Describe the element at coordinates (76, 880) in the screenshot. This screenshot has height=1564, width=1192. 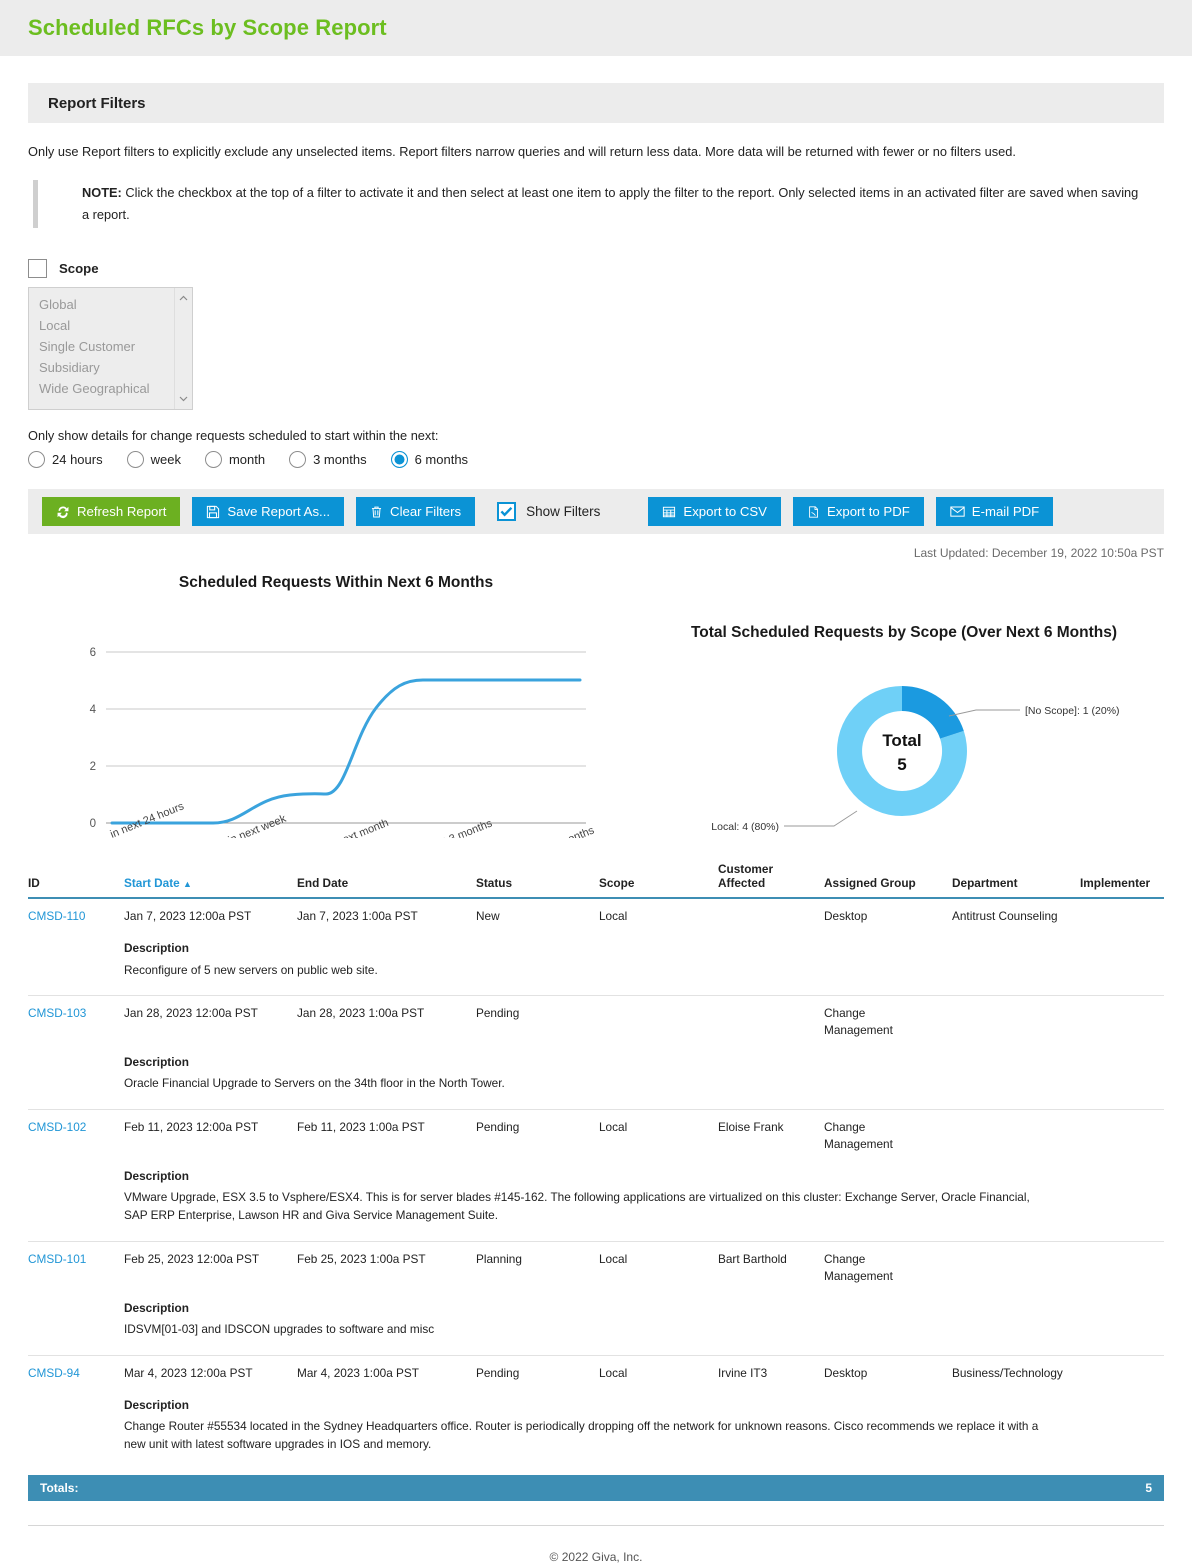
I see `column-header-id: ID` at that location.